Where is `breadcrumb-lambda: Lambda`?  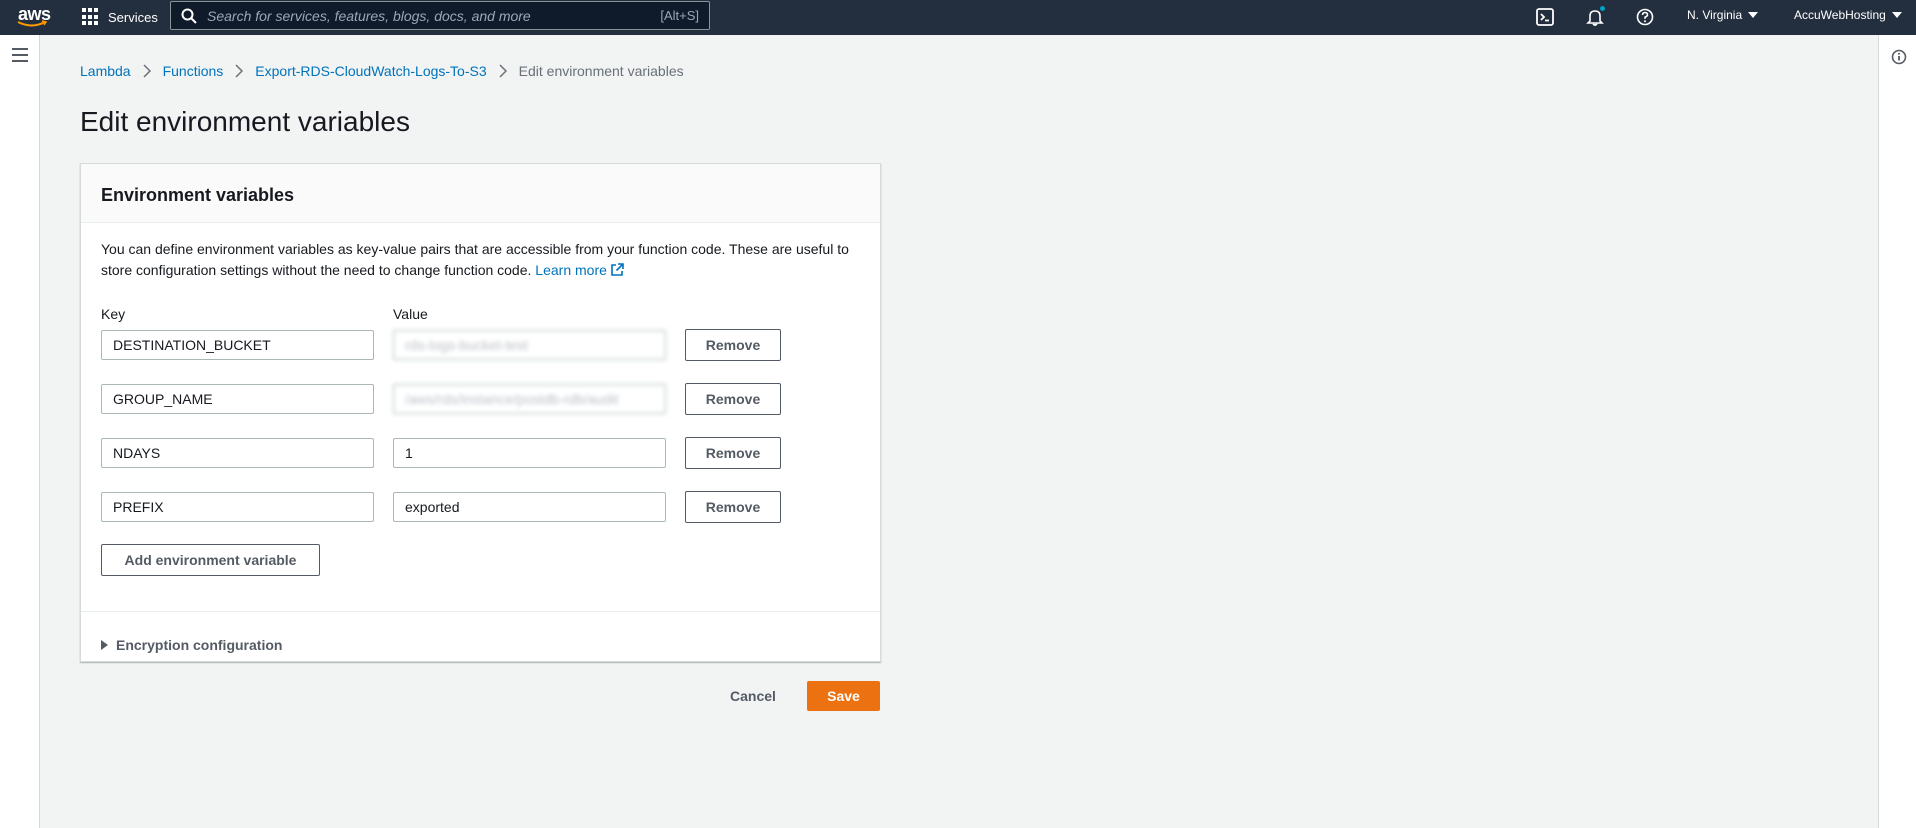 breadcrumb-lambda: Lambda is located at coordinates (105, 71).